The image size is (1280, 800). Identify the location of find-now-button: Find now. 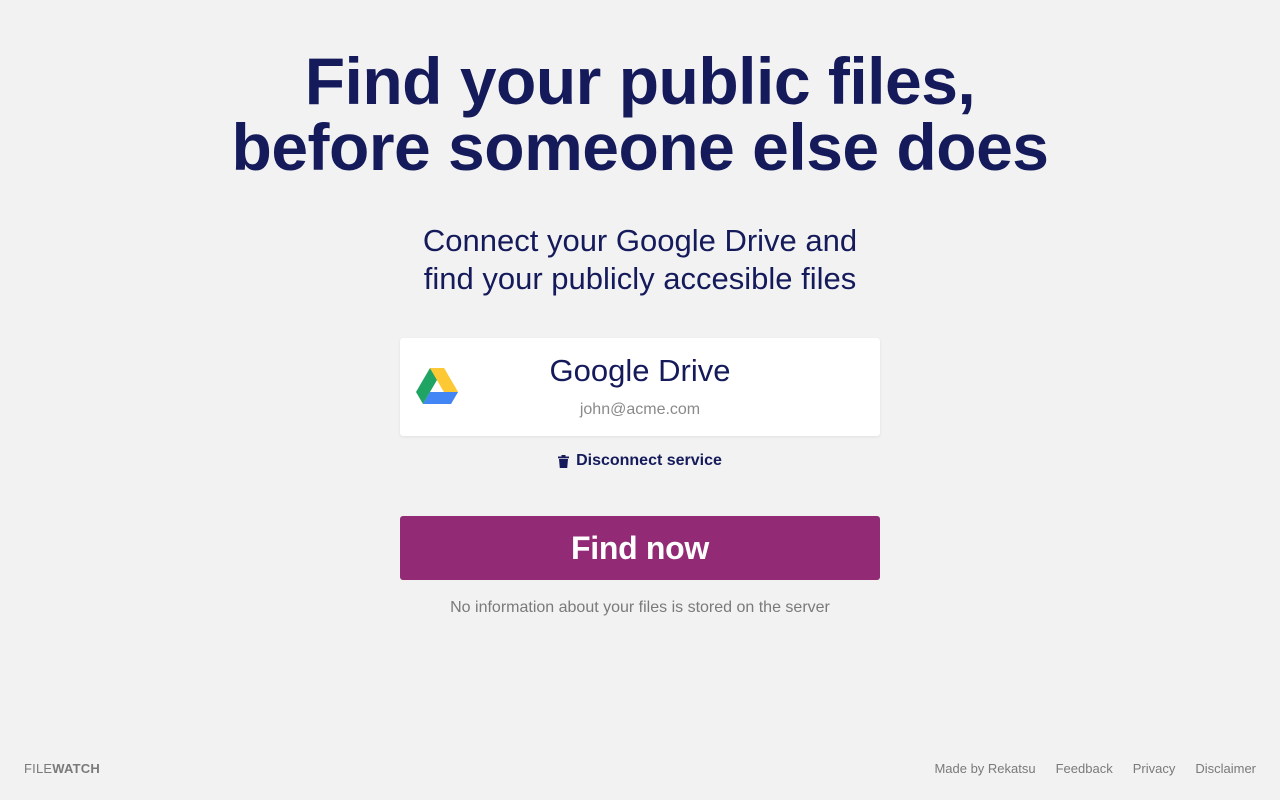
(640, 548).